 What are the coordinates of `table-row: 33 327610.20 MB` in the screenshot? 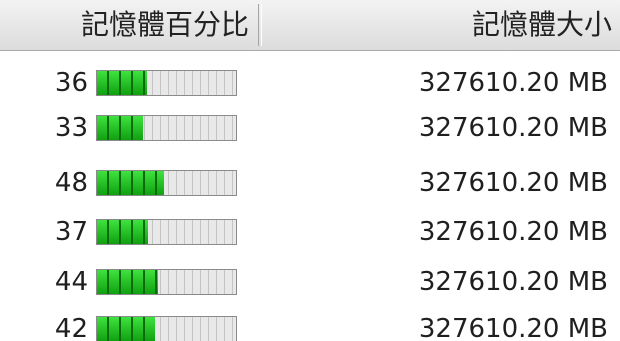 It's located at (310, 128).